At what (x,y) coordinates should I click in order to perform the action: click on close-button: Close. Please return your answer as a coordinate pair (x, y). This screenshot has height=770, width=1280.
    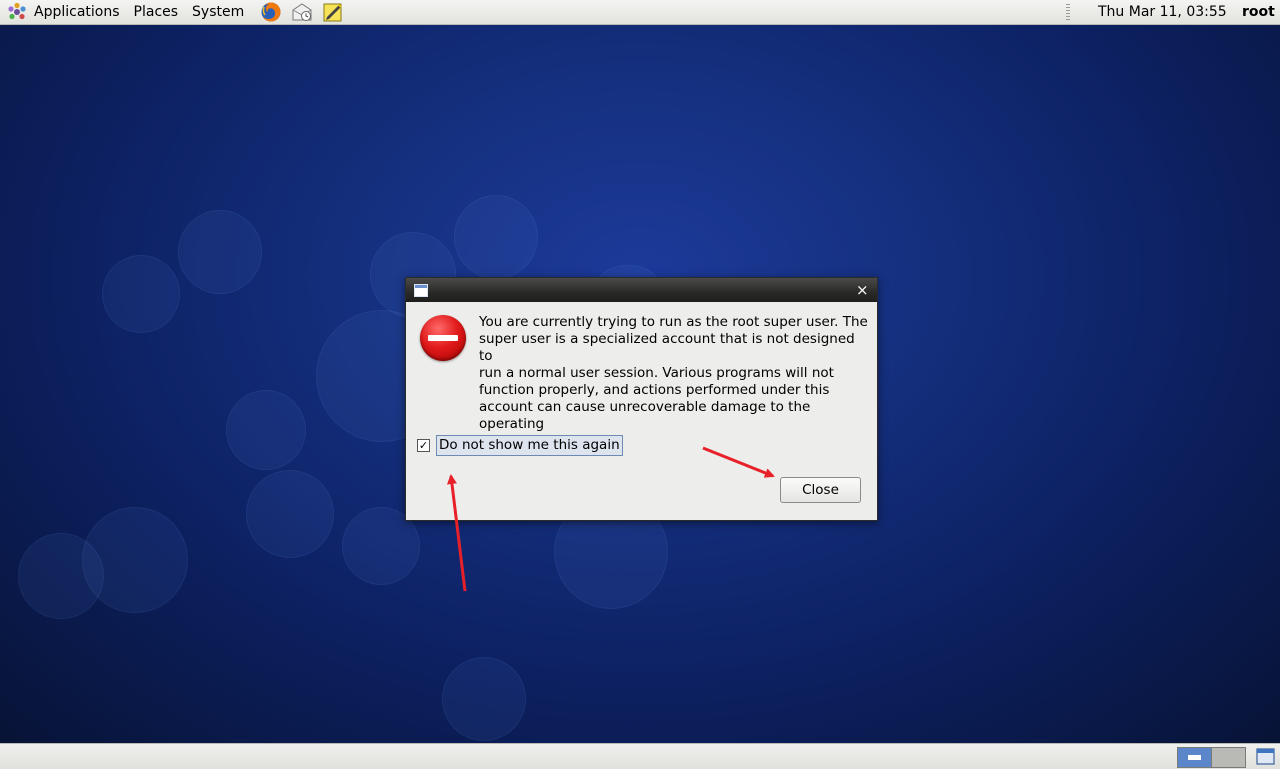
    Looking at the image, I should click on (820, 490).